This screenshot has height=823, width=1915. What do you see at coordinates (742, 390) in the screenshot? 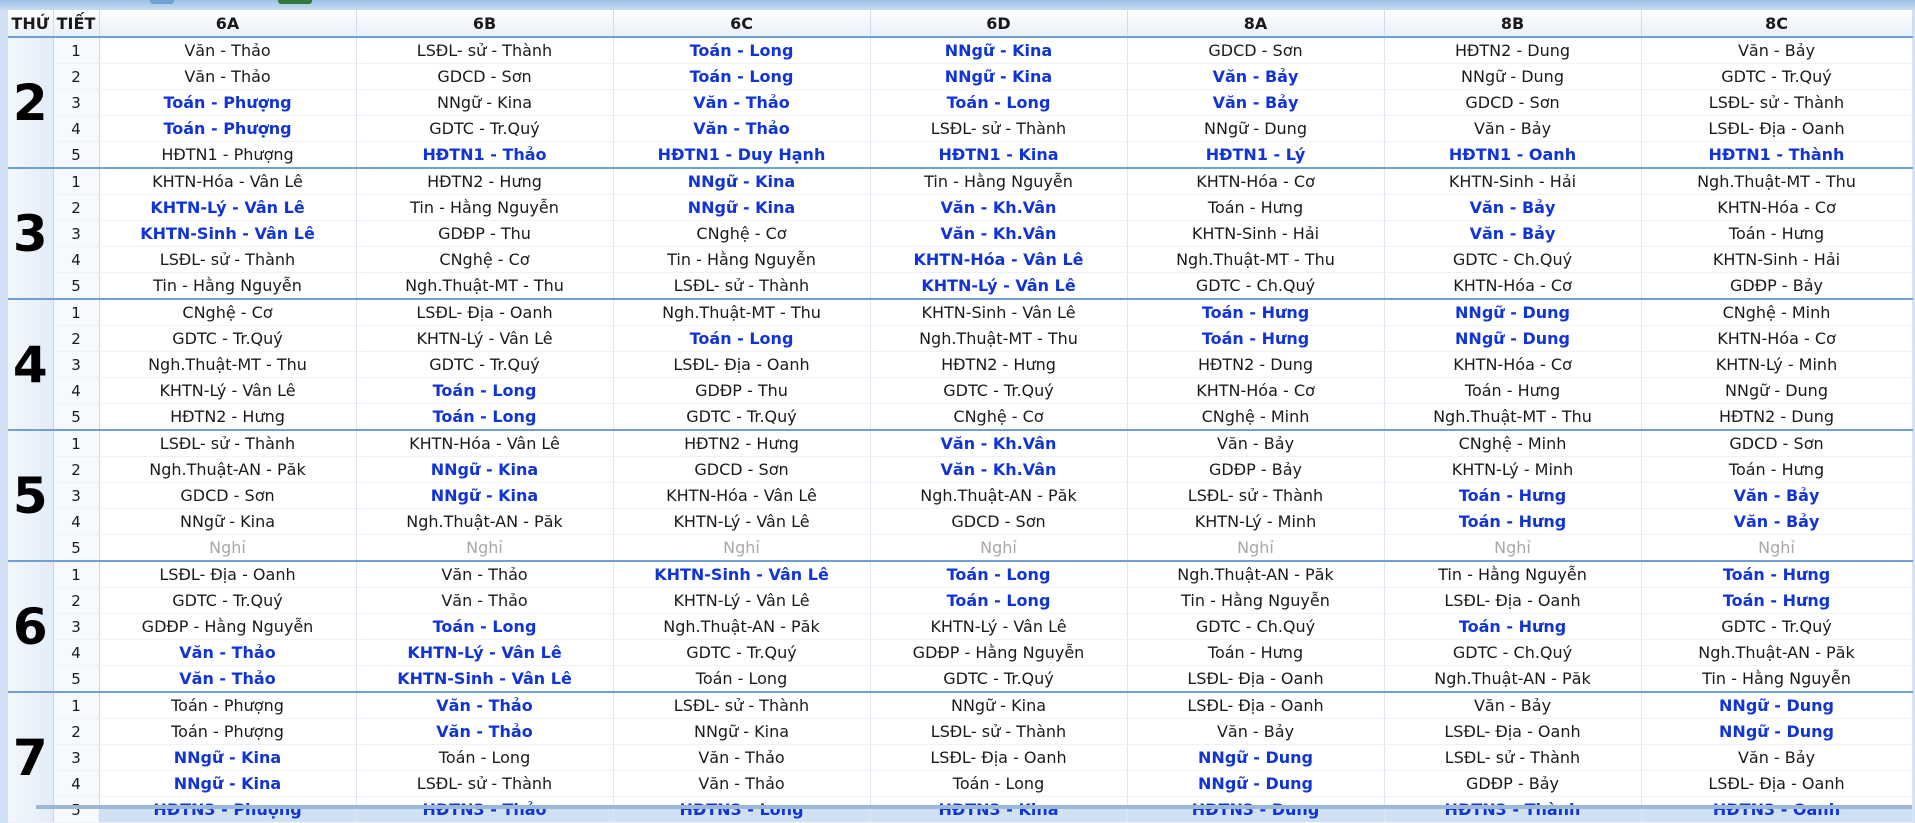
I see `schedule-cell: GDĐP - Thu` at bounding box center [742, 390].